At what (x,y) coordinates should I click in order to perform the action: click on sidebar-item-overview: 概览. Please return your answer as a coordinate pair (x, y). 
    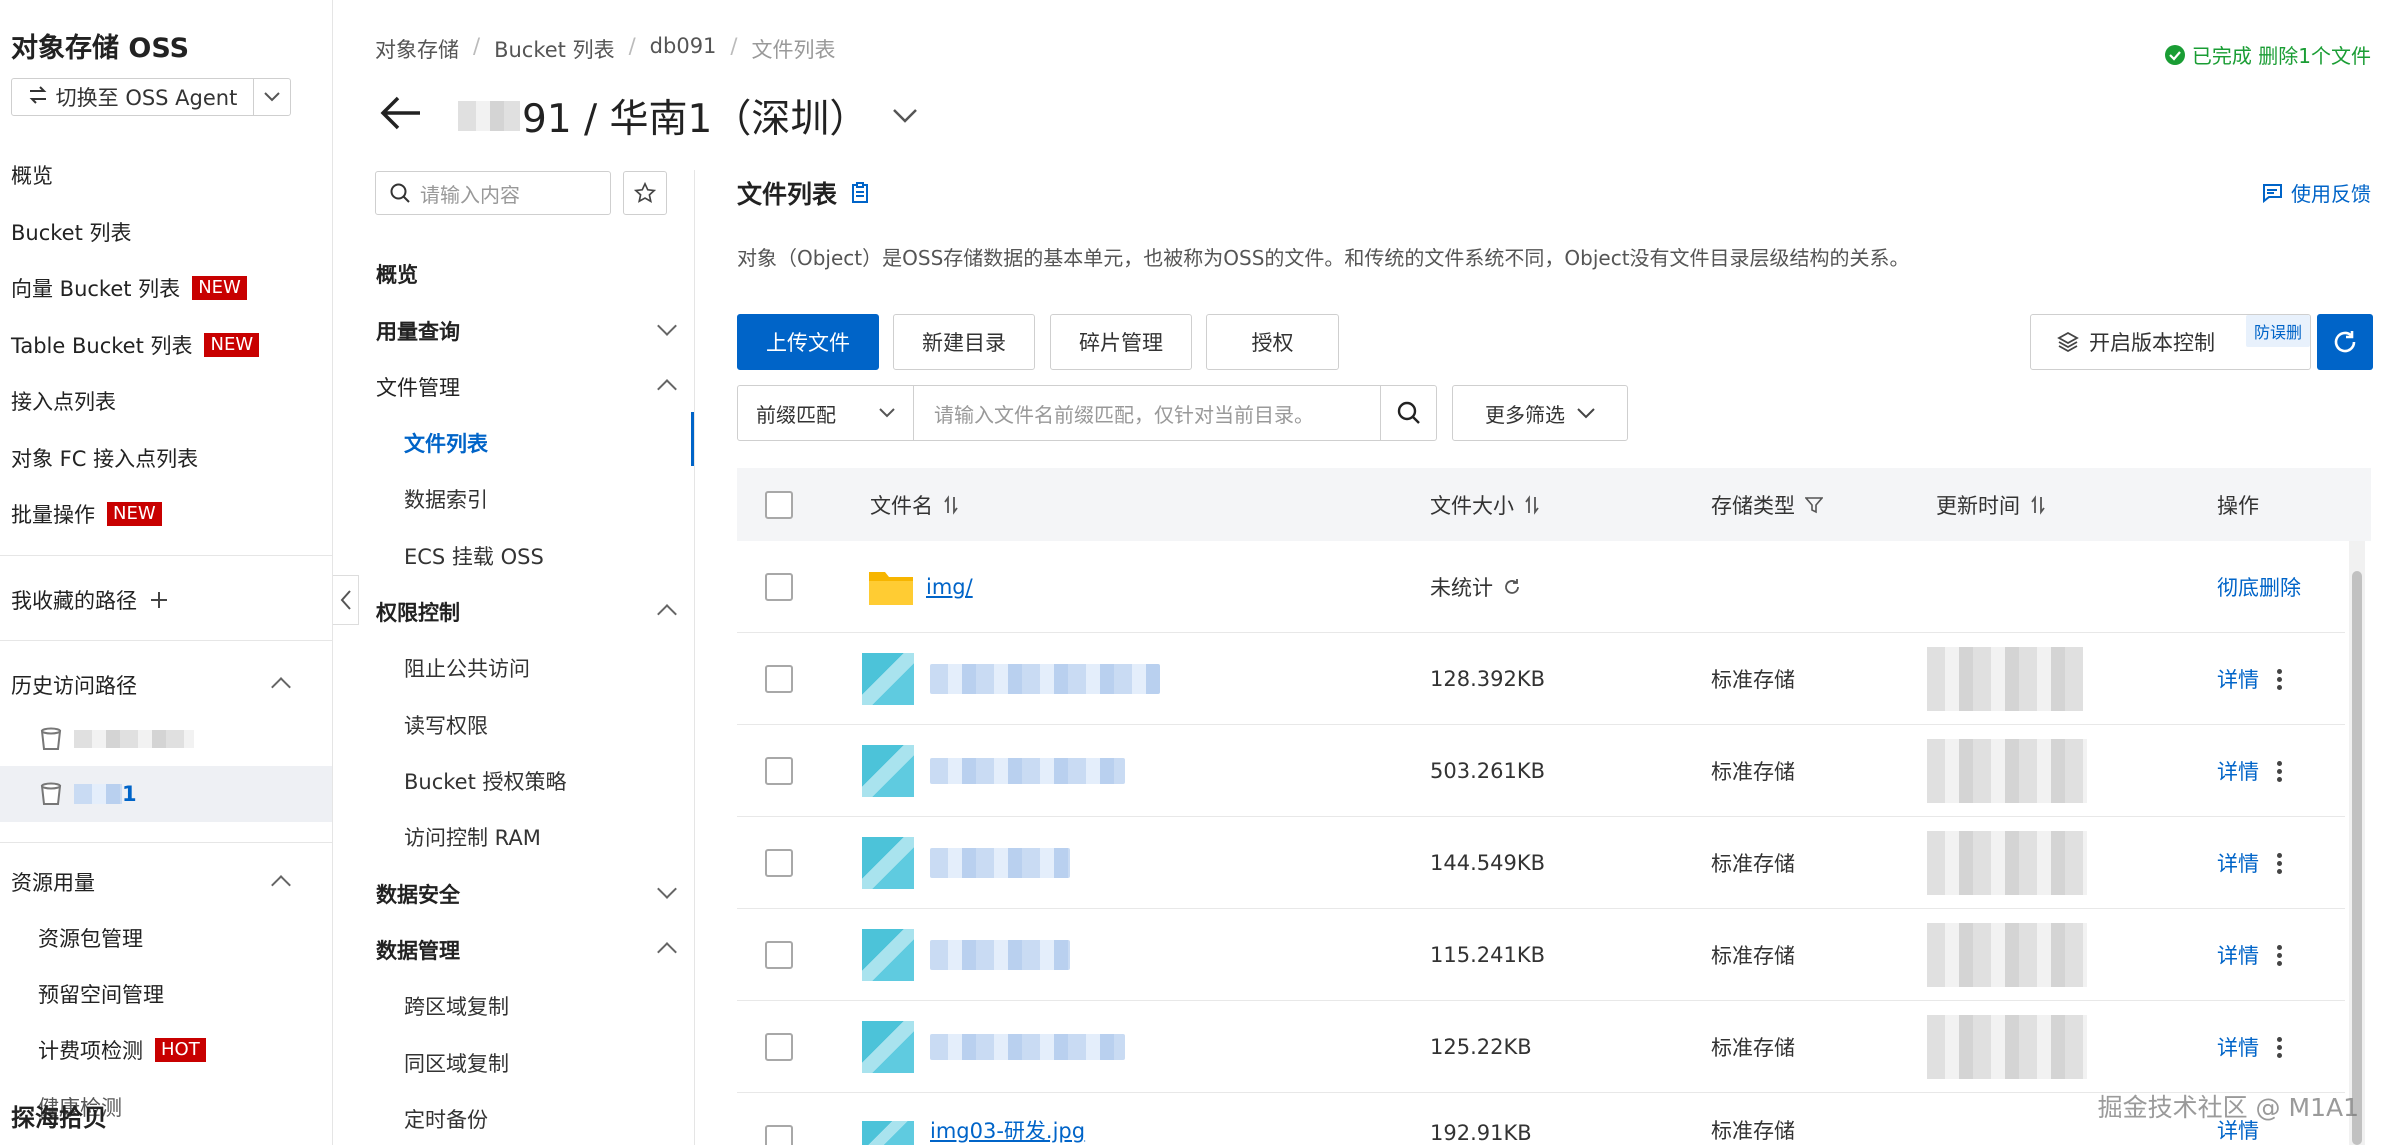
    Looking at the image, I should click on (32, 175).